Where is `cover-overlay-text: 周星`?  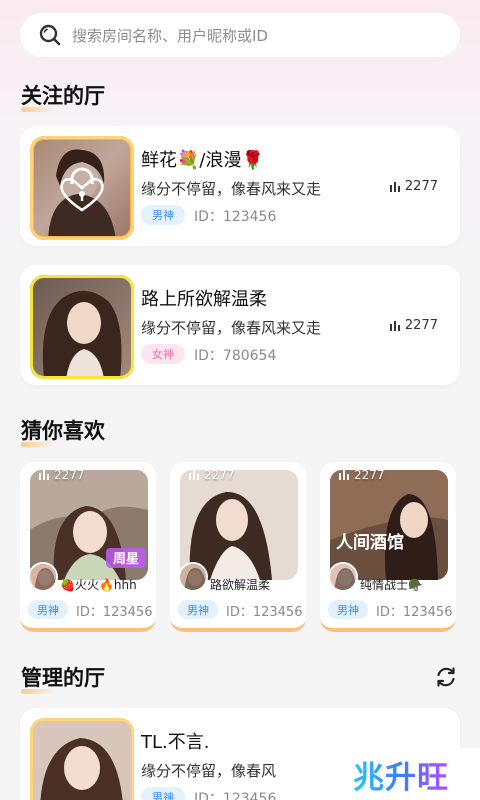 cover-overlay-text: 周星 is located at coordinates (126, 559).